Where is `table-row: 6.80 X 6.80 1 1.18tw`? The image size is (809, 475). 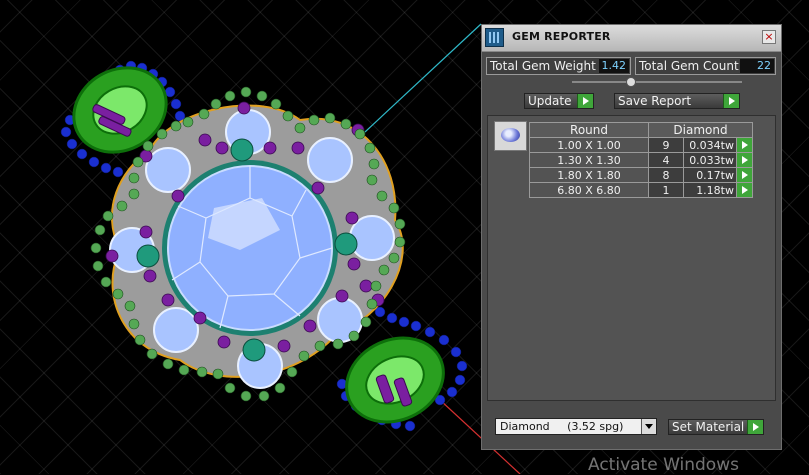 table-row: 6.80 X 6.80 1 1.18tw is located at coordinates (641, 190).